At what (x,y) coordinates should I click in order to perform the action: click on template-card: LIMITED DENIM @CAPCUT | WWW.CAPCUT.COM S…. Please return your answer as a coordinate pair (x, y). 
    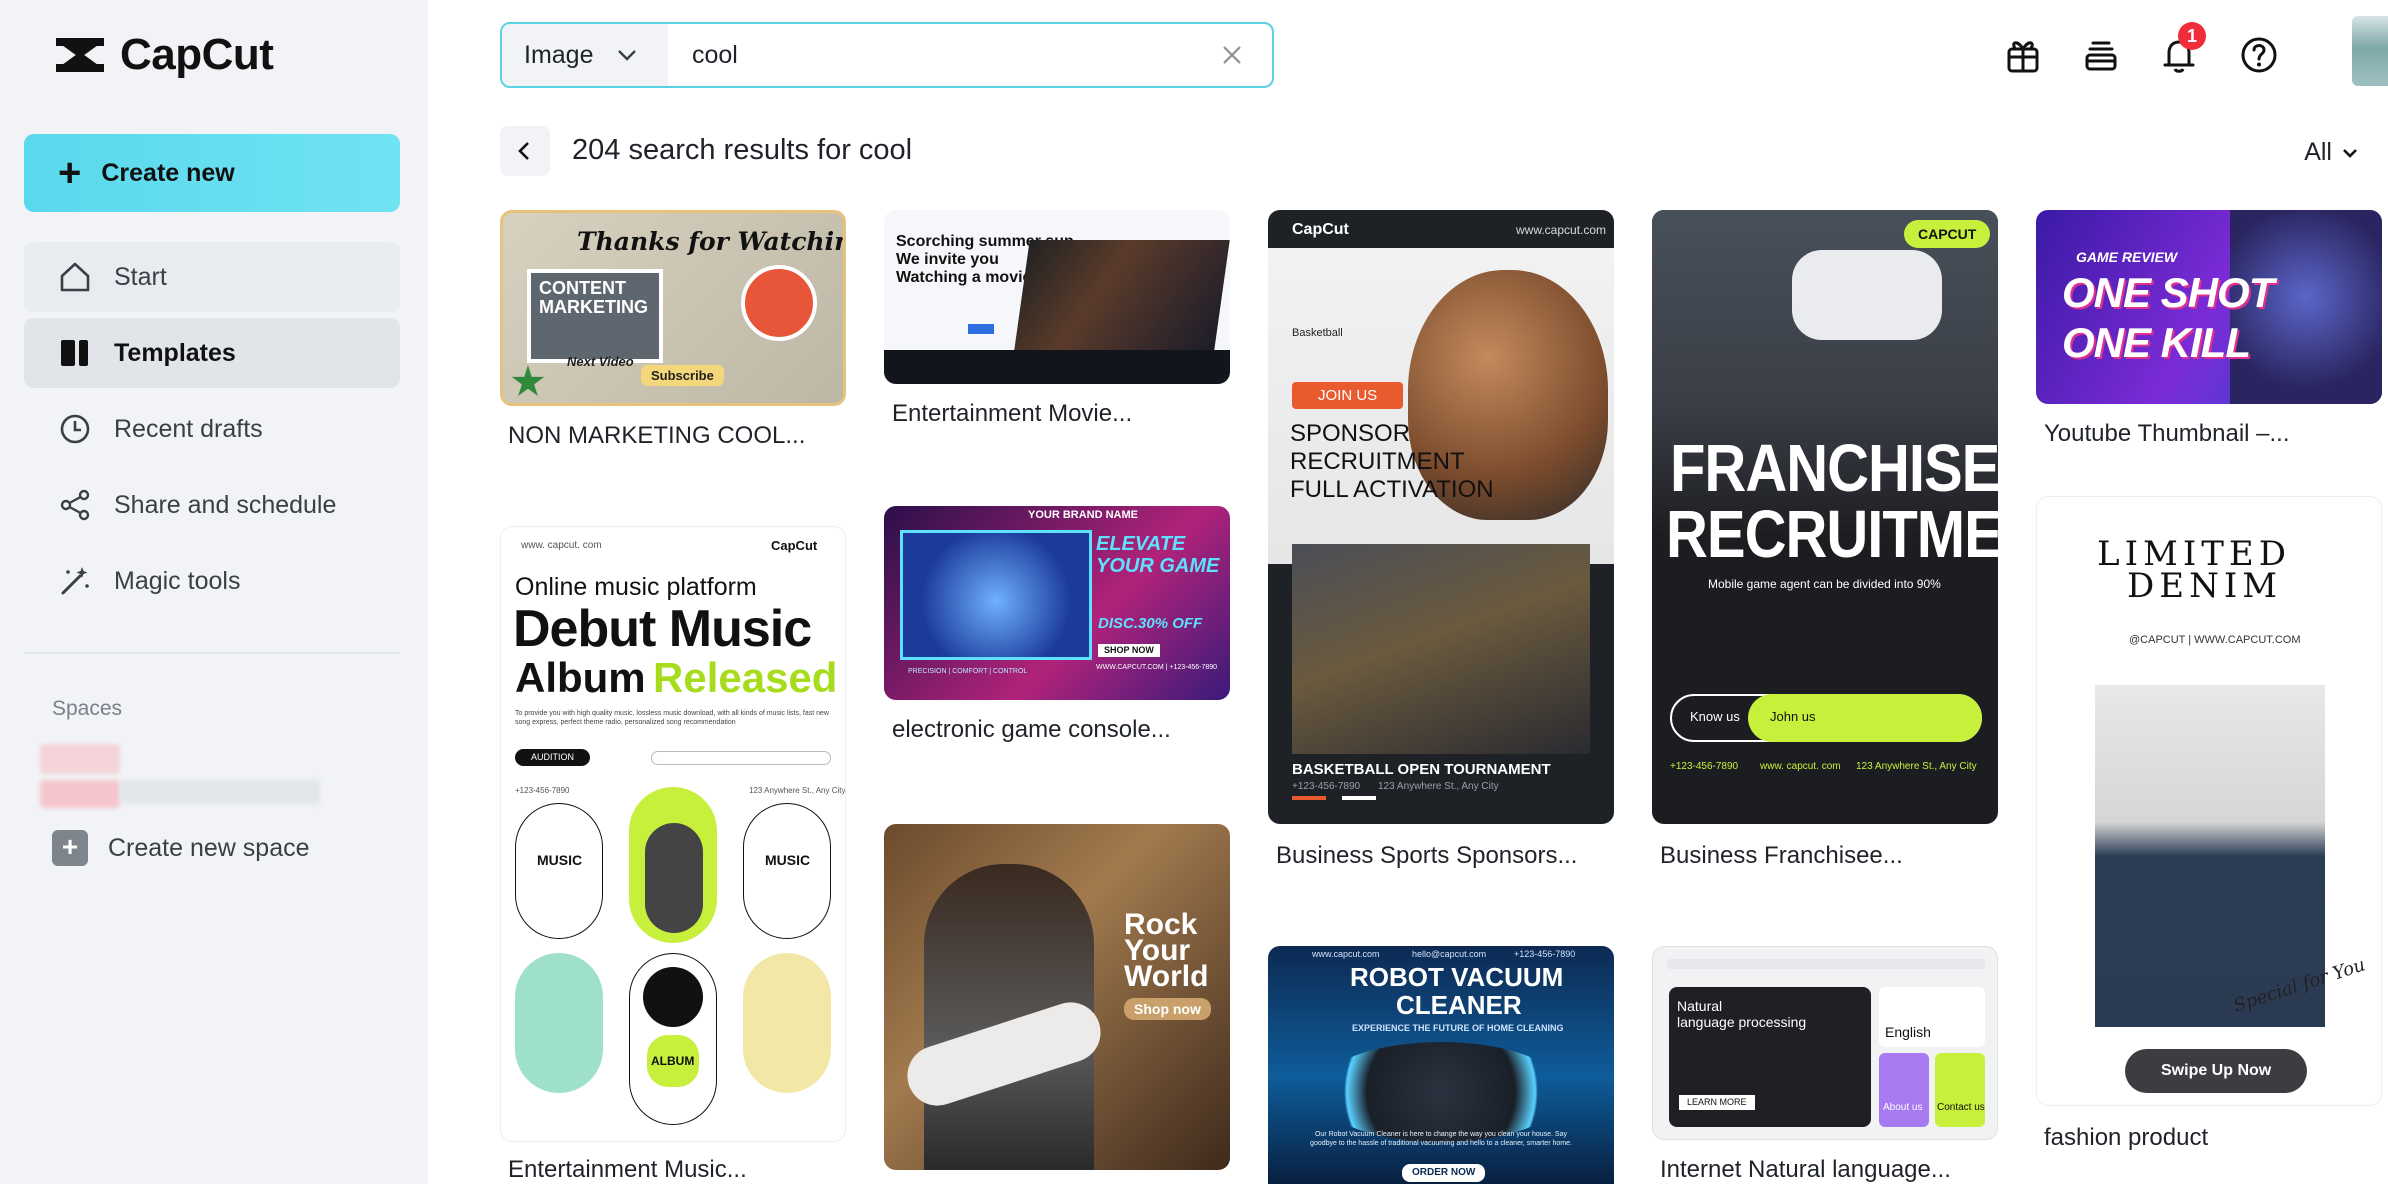
    Looking at the image, I should click on (2209, 826).